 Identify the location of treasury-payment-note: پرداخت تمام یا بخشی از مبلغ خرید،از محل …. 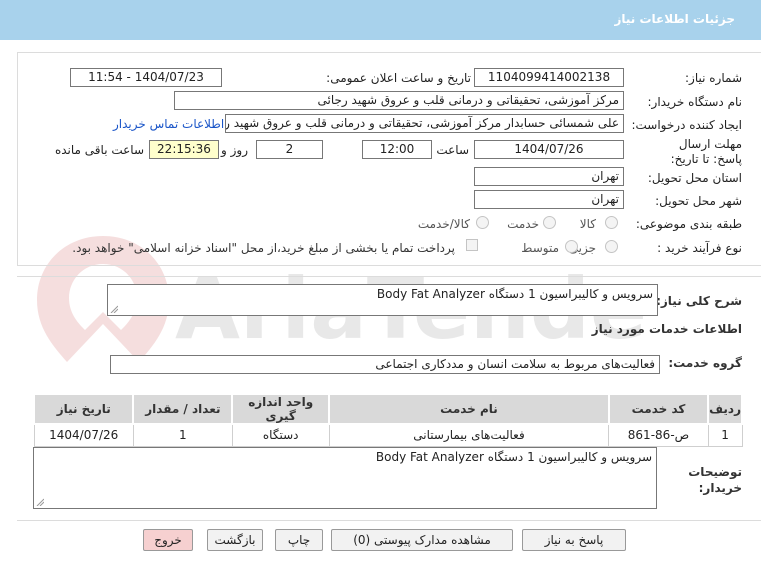
(263, 248).